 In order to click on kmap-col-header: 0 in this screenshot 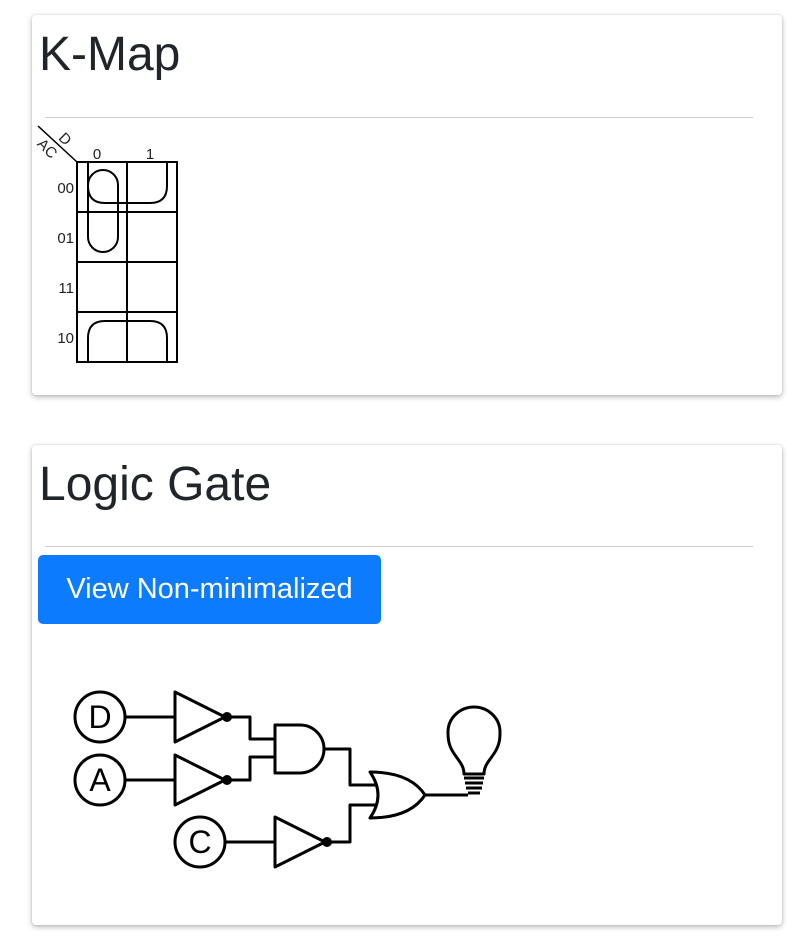, I will do `click(97, 154)`.